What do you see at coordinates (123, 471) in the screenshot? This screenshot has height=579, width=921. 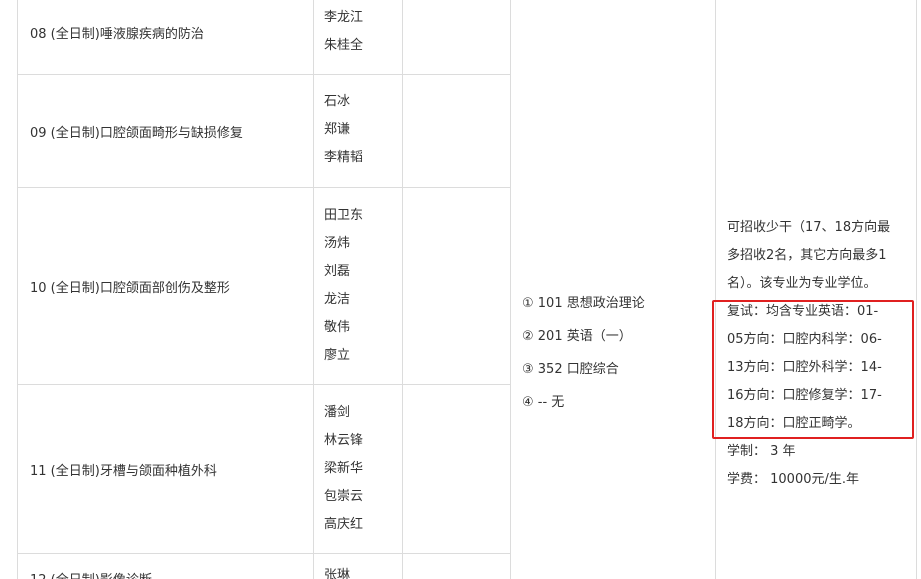 I see `direction-label: 11 (全日制)牙槽与颌面种植外科` at bounding box center [123, 471].